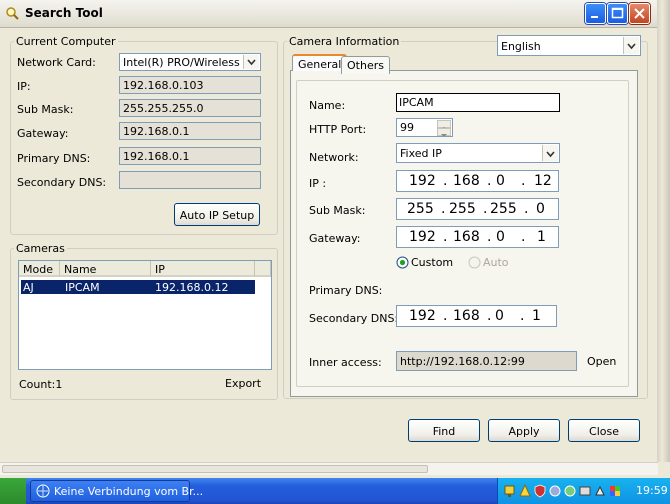 The width and height of the screenshot is (670, 504). I want to click on camera-ip-label: IP :, so click(318, 183).